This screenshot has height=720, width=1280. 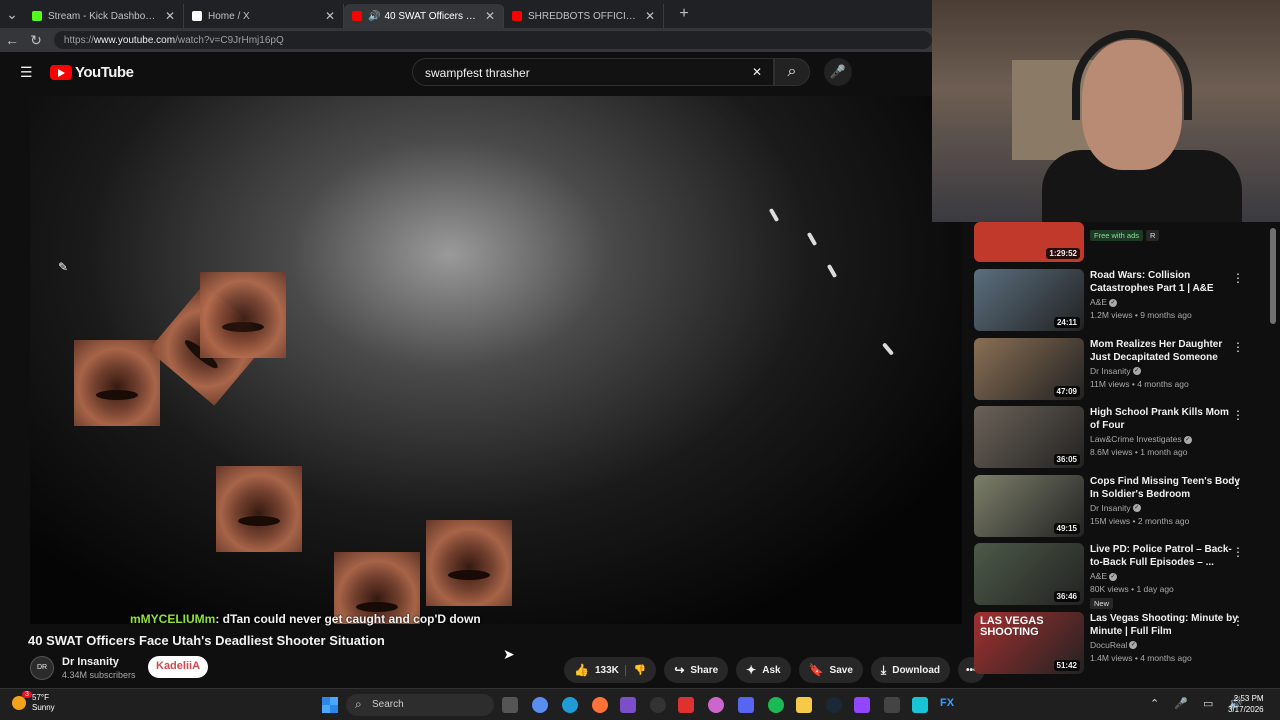 I want to click on weather-condition: Sunny, so click(x=43, y=707).